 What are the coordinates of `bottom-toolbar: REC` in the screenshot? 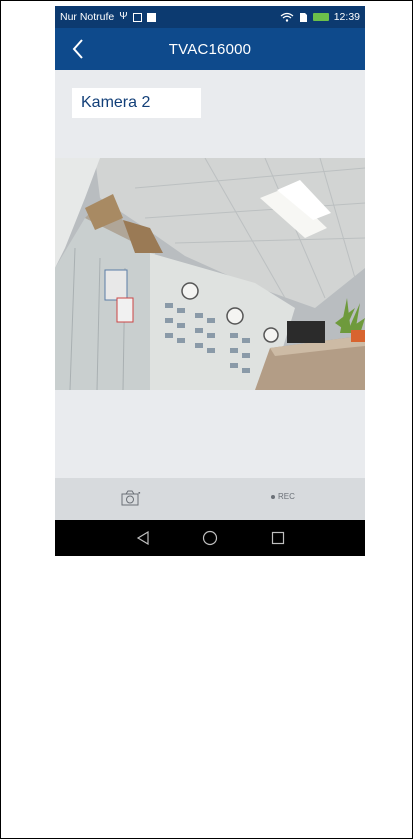 It's located at (210, 499).